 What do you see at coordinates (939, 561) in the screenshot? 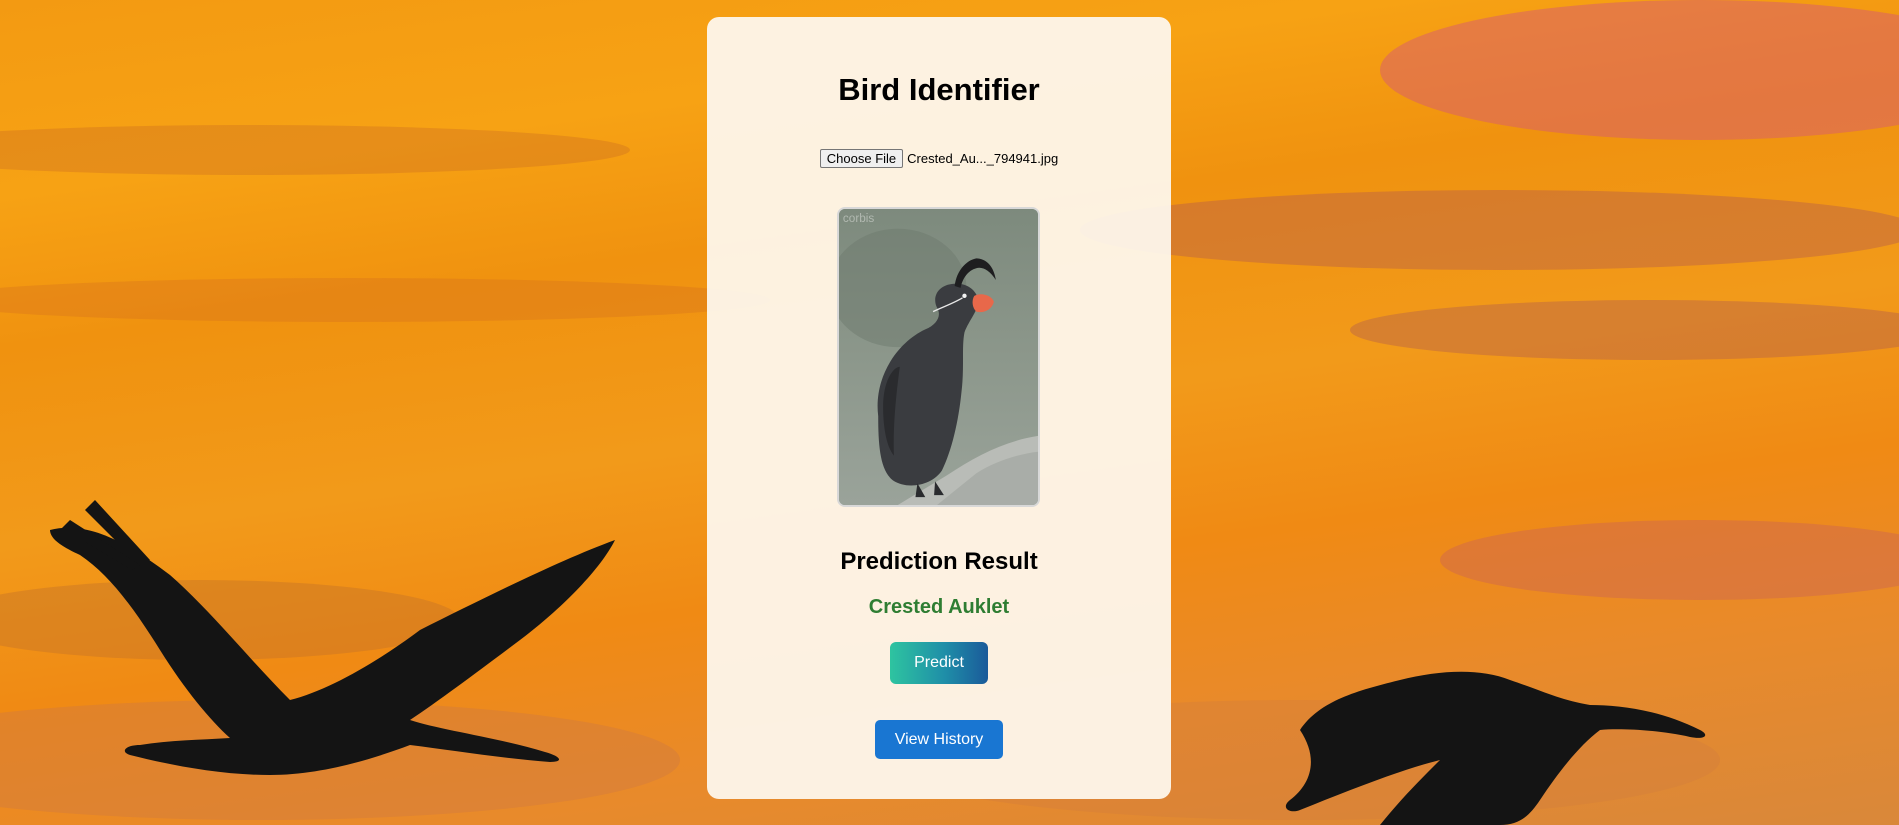
I see `prediction-result-heading: Prediction Result` at bounding box center [939, 561].